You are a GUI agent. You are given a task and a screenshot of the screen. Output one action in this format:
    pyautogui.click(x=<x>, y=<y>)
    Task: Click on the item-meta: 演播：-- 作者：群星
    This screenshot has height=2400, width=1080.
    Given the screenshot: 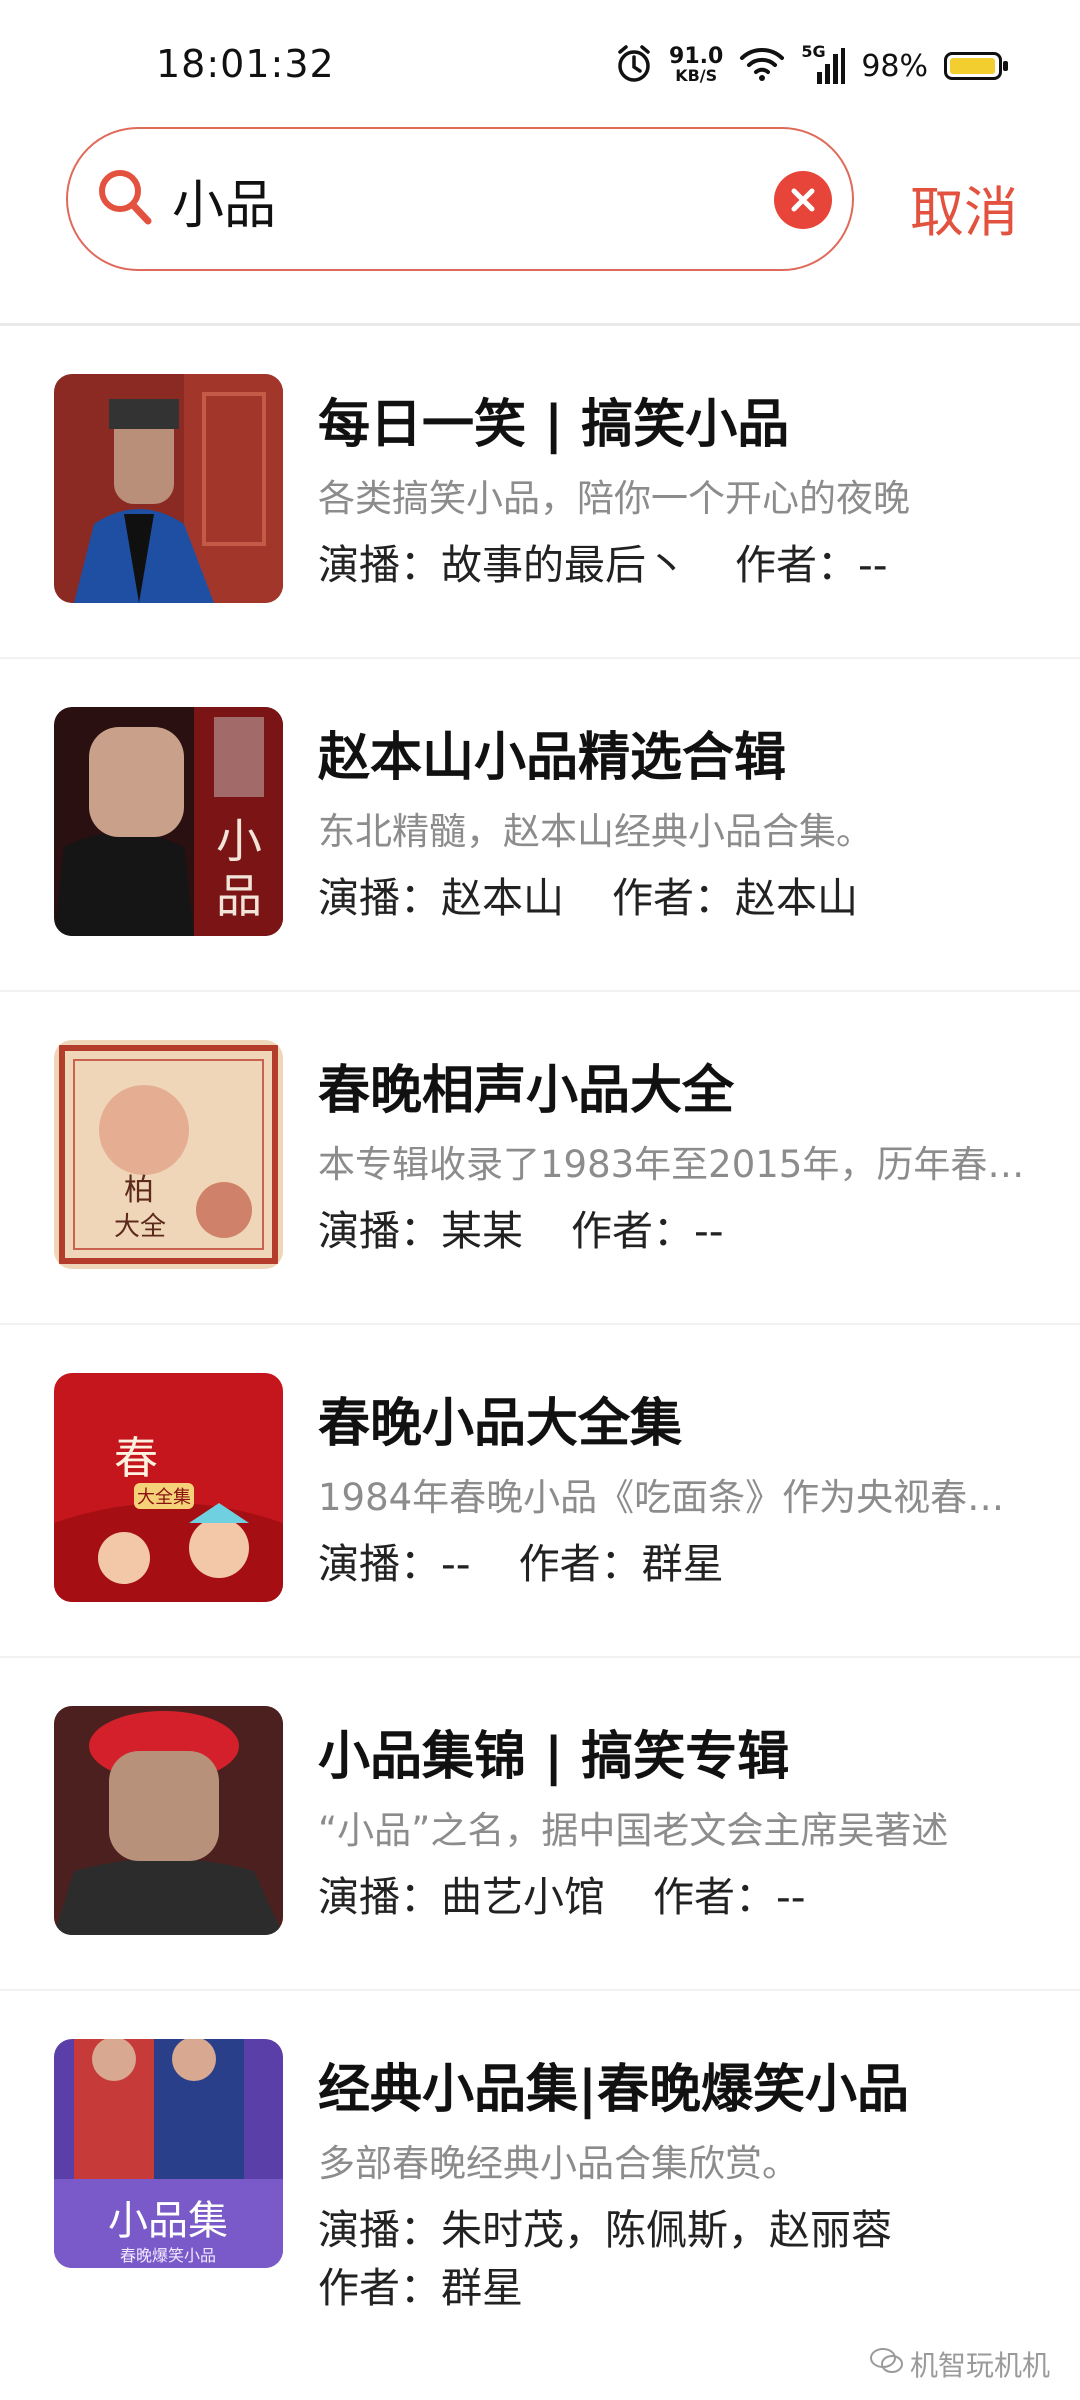 What is the action you would take?
    pyautogui.click(x=673, y=1564)
    